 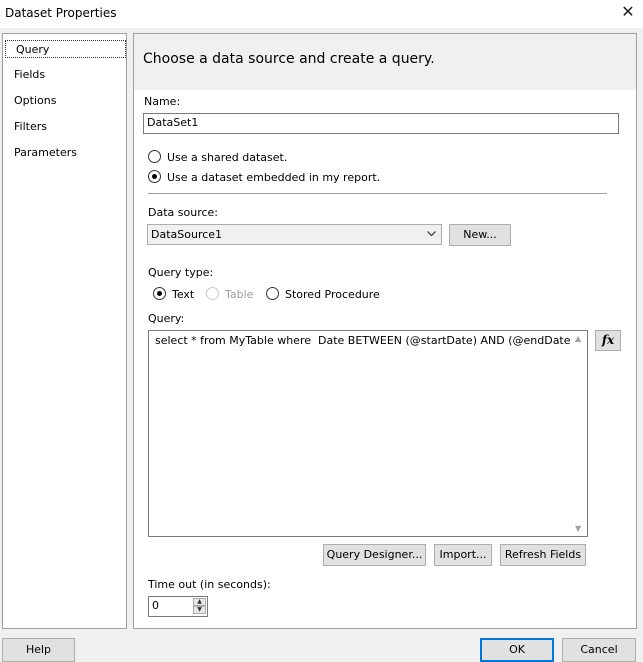 What do you see at coordinates (178, 606) in the screenshot?
I see `timeout-spinner: 0 ▲ ▼` at bounding box center [178, 606].